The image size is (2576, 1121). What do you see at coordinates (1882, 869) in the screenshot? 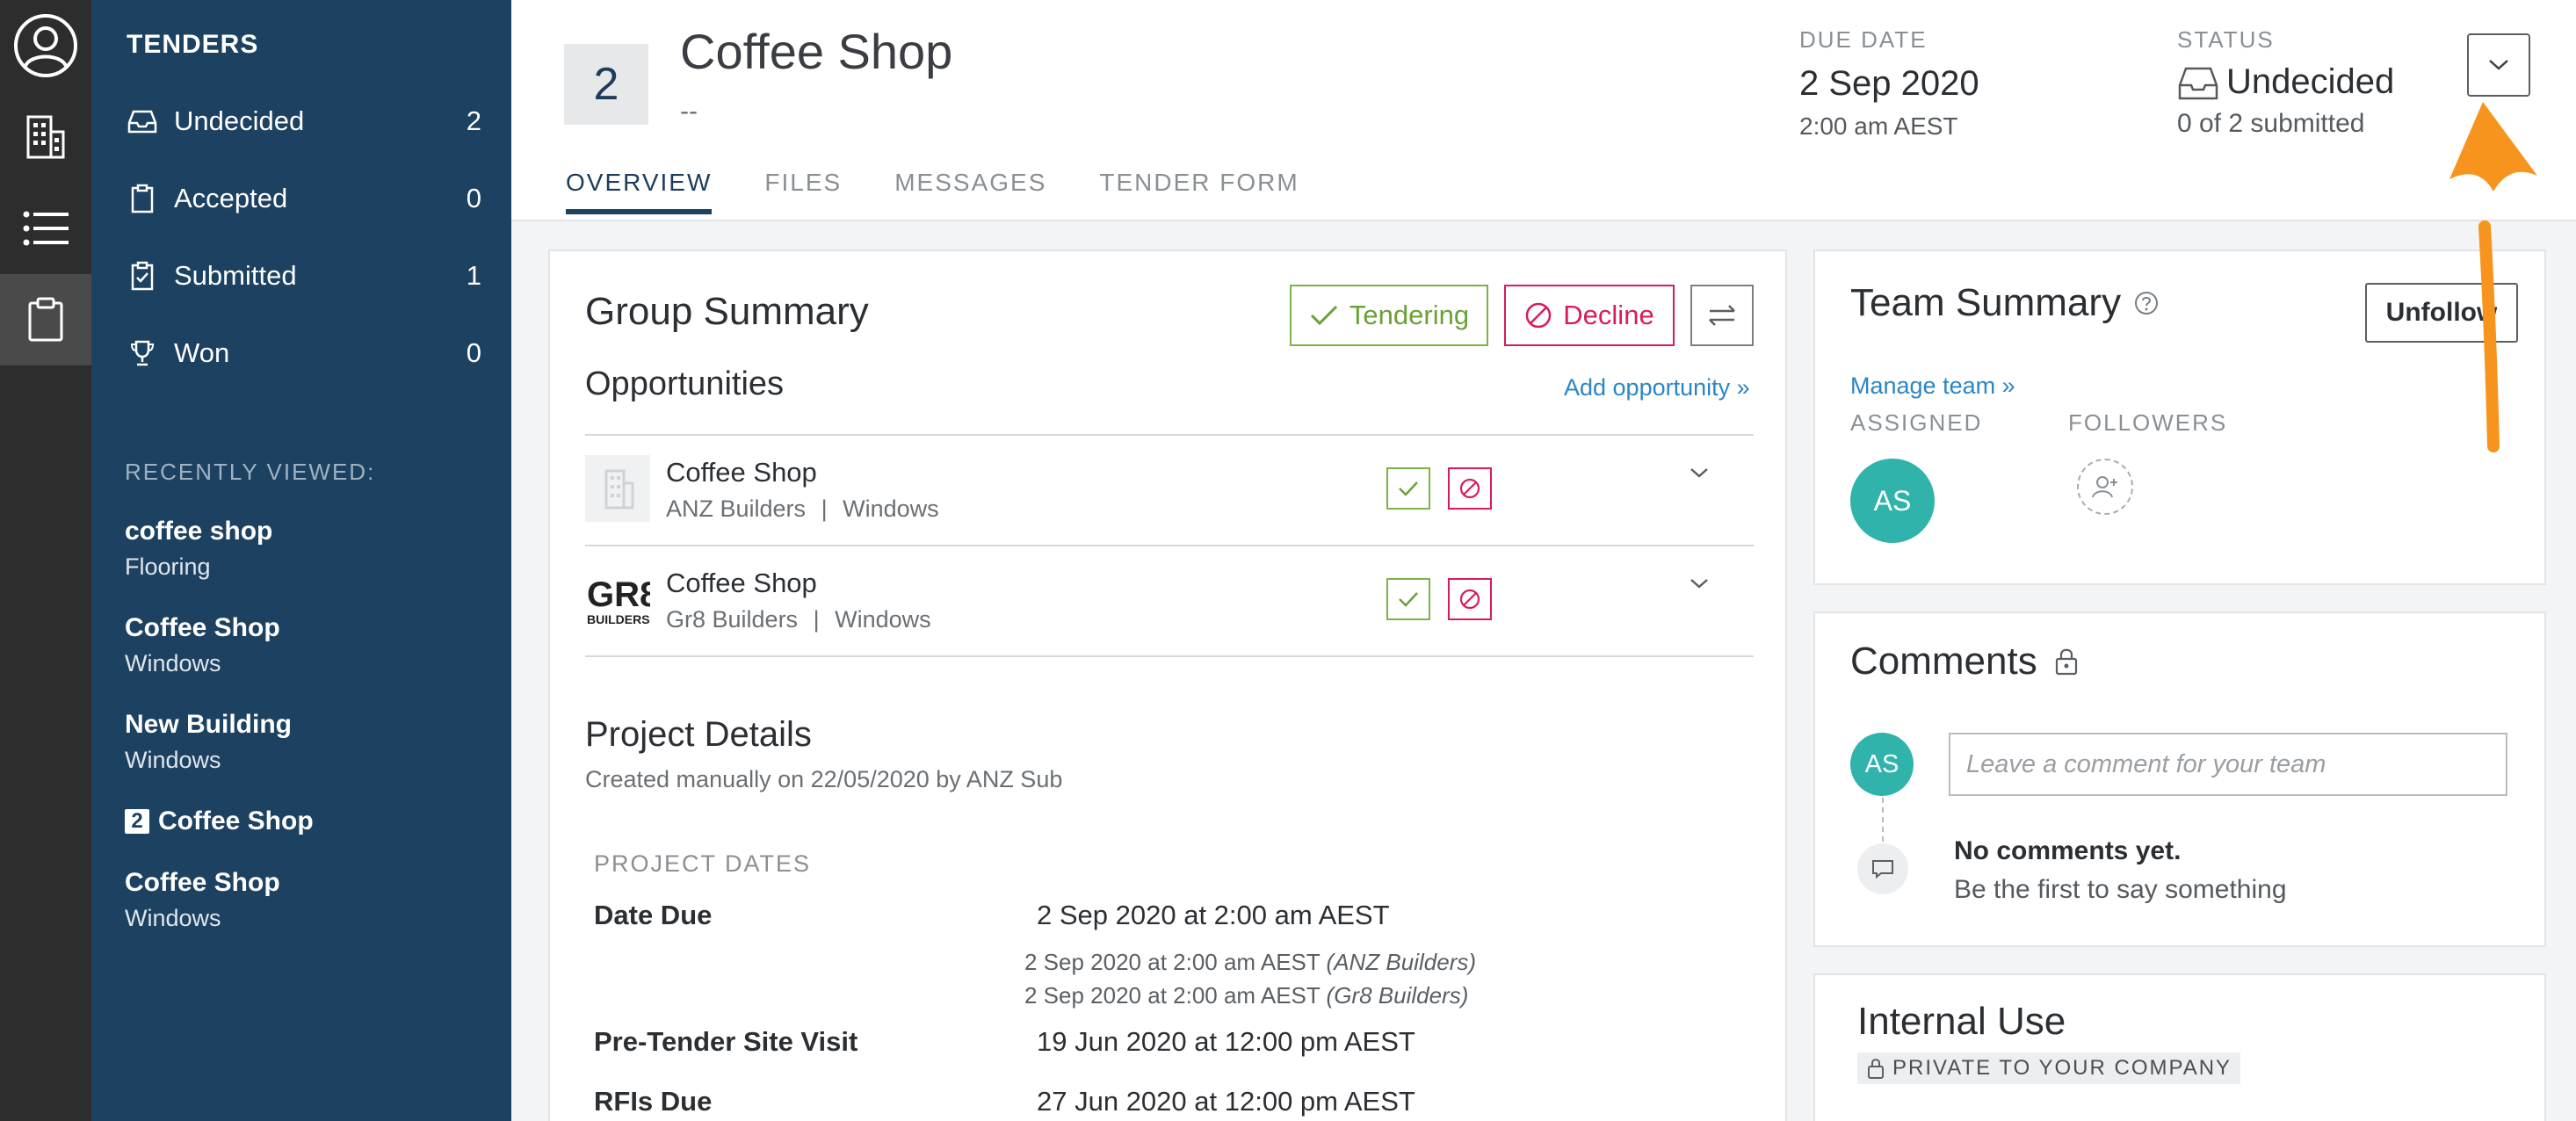
I see `comment-bubble-icon` at bounding box center [1882, 869].